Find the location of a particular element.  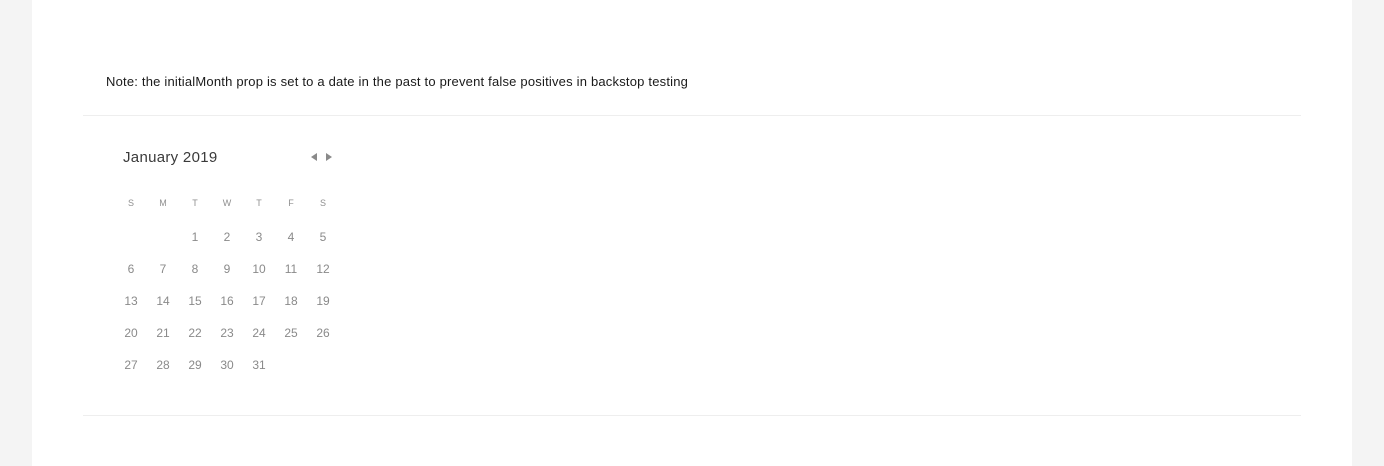

day-cell: 11 is located at coordinates (291, 276).